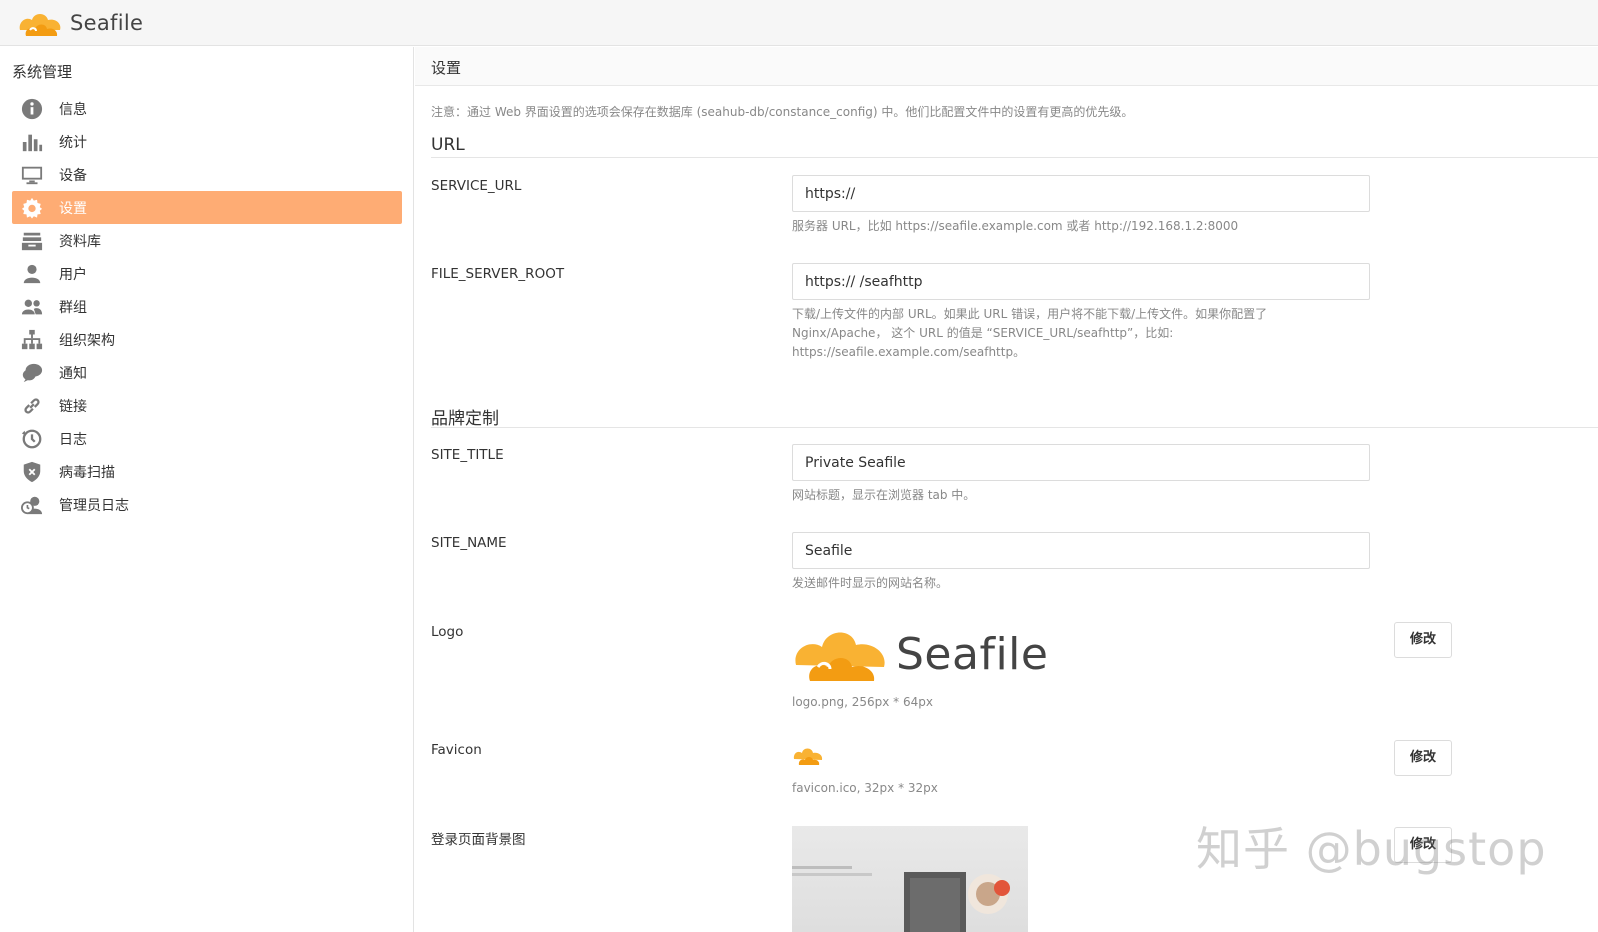  What do you see at coordinates (207, 141) in the screenshot?
I see `sidebar-item-statistics: 统计` at bounding box center [207, 141].